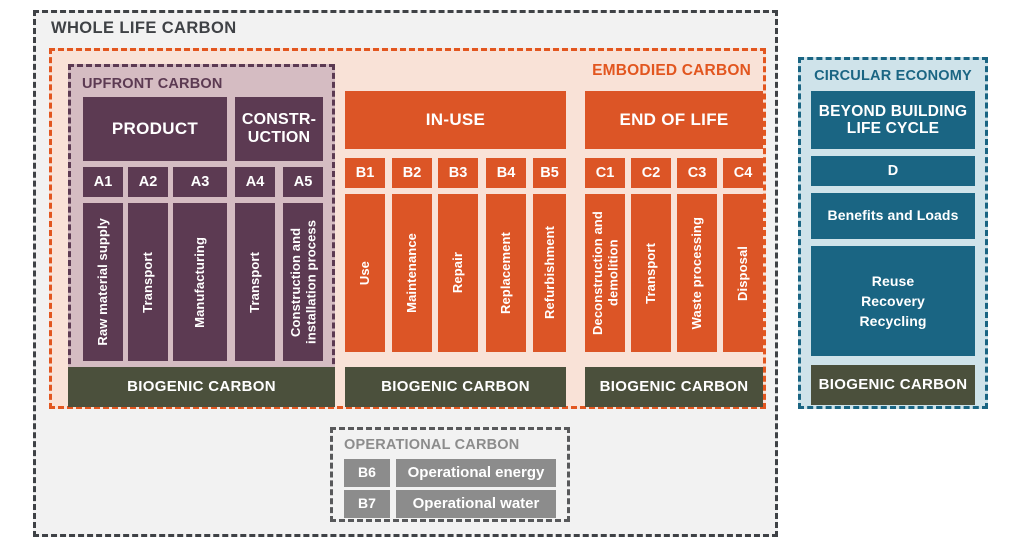 The image size is (1024, 549). What do you see at coordinates (549, 173) in the screenshot?
I see `stage-code-b5: B5` at bounding box center [549, 173].